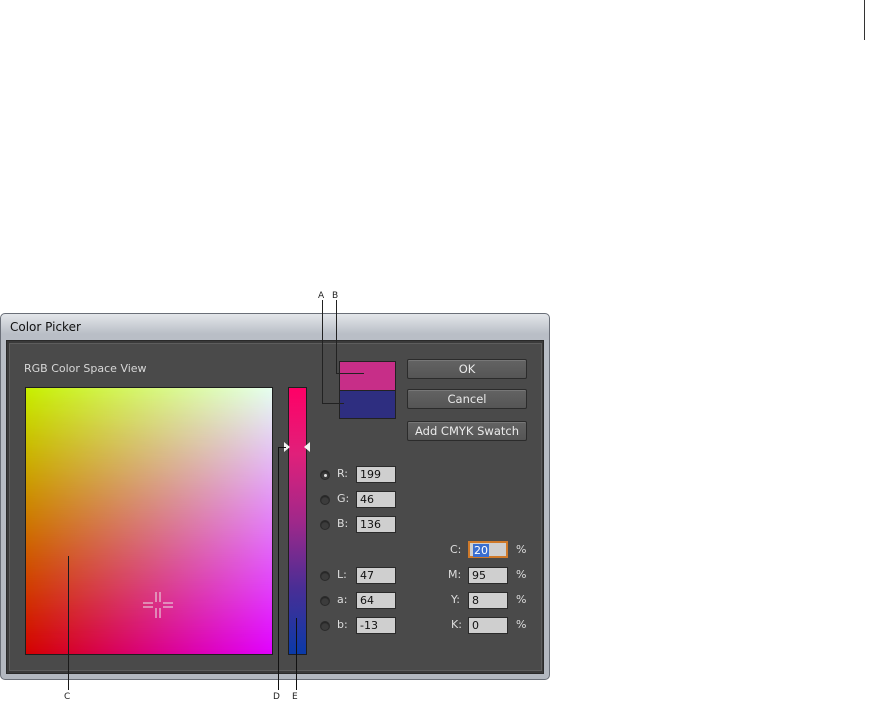 The height and width of the screenshot is (703, 869). Describe the element at coordinates (521, 599) in the screenshot. I see `y-unit: %` at that location.